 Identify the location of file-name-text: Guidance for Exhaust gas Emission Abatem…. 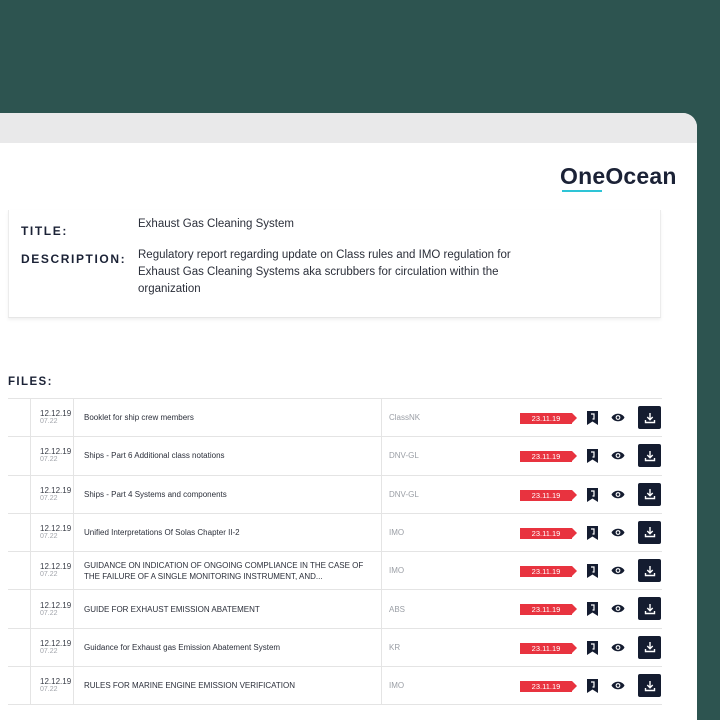
(182, 647).